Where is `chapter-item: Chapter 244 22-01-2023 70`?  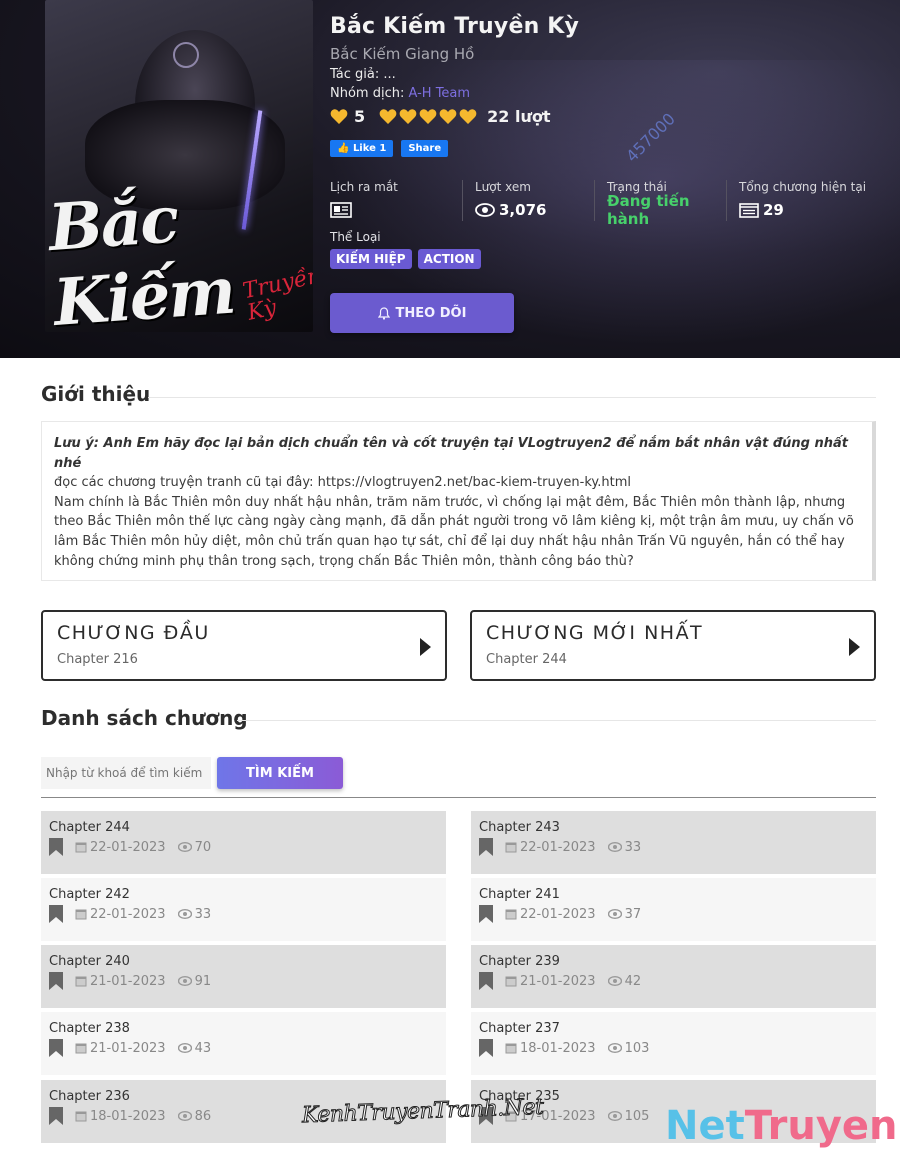 chapter-item: Chapter 244 22-01-2023 70 is located at coordinates (243, 842).